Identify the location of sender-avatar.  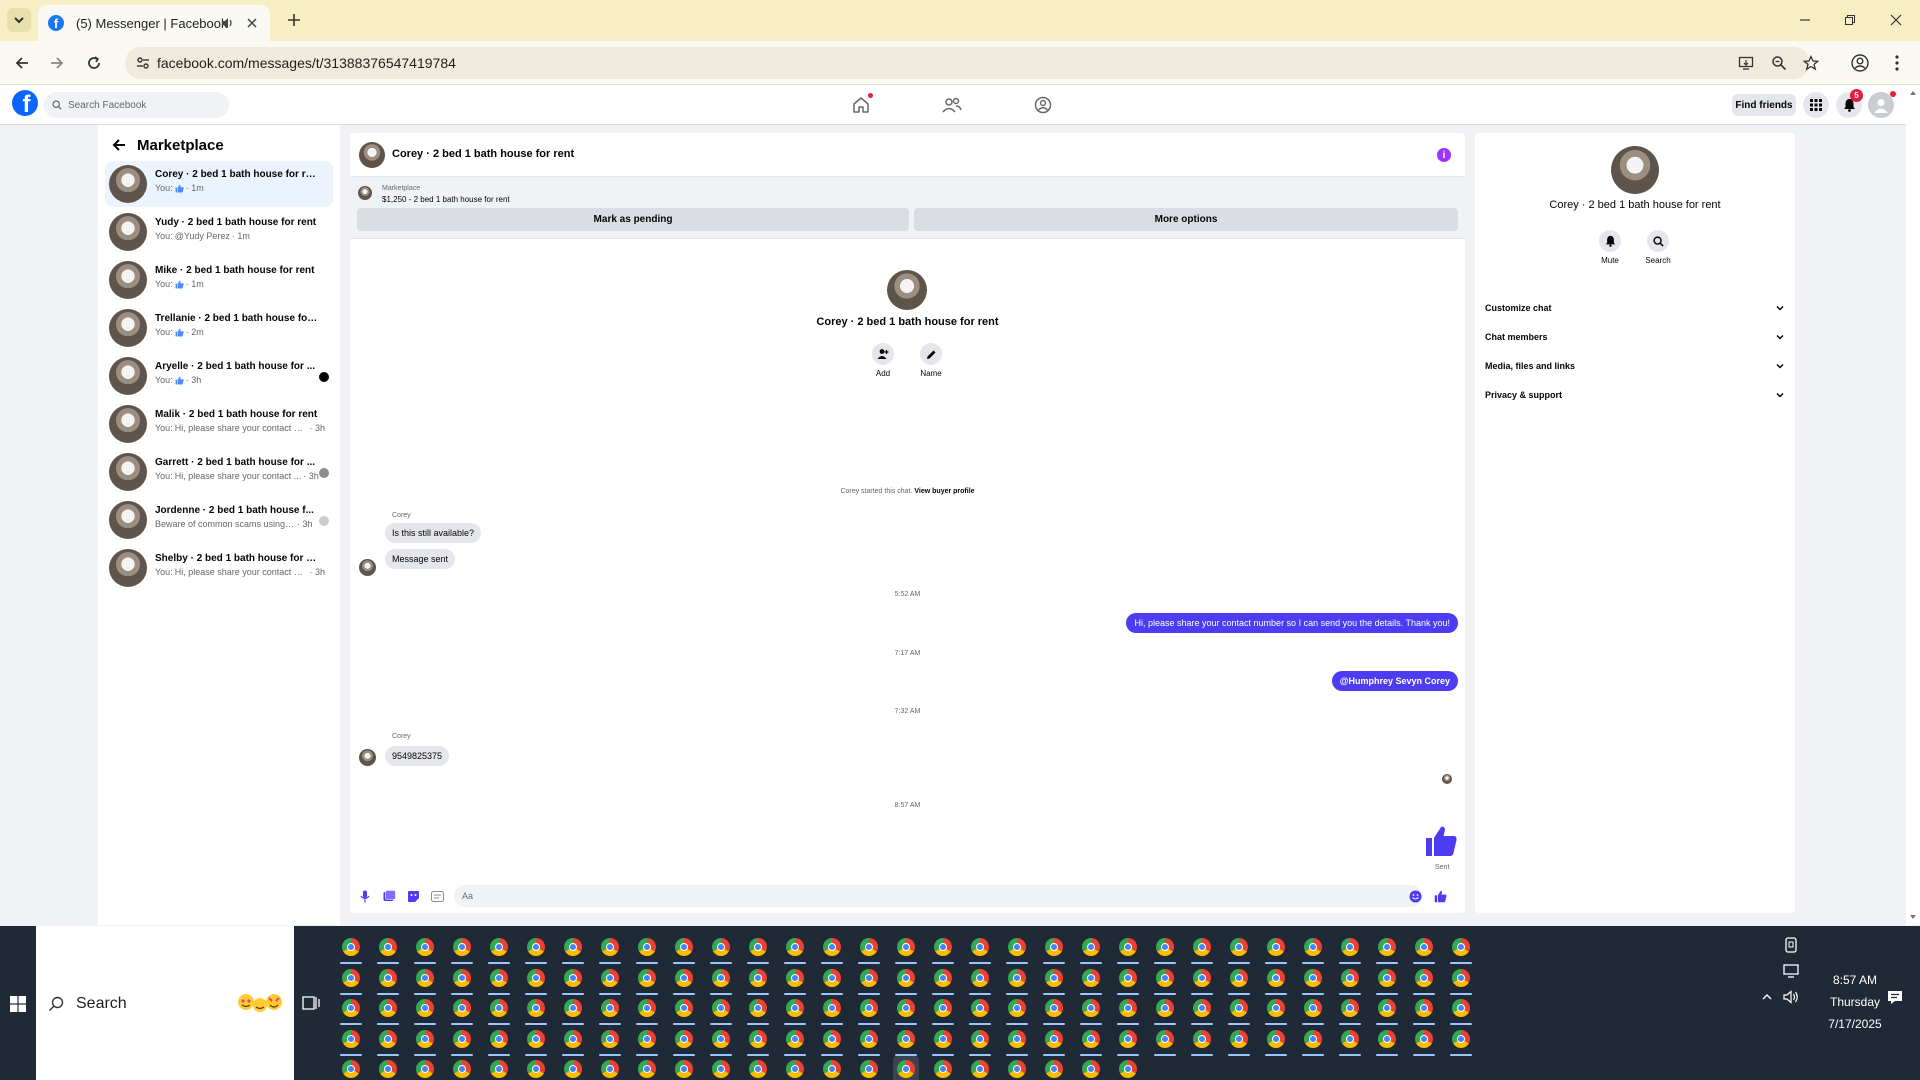
(367, 757).